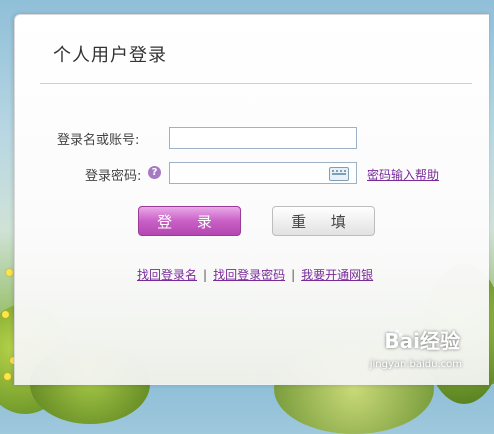 Image resolution: width=494 pixels, height=434 pixels. I want to click on question-mark-icon: ?, so click(154, 172).